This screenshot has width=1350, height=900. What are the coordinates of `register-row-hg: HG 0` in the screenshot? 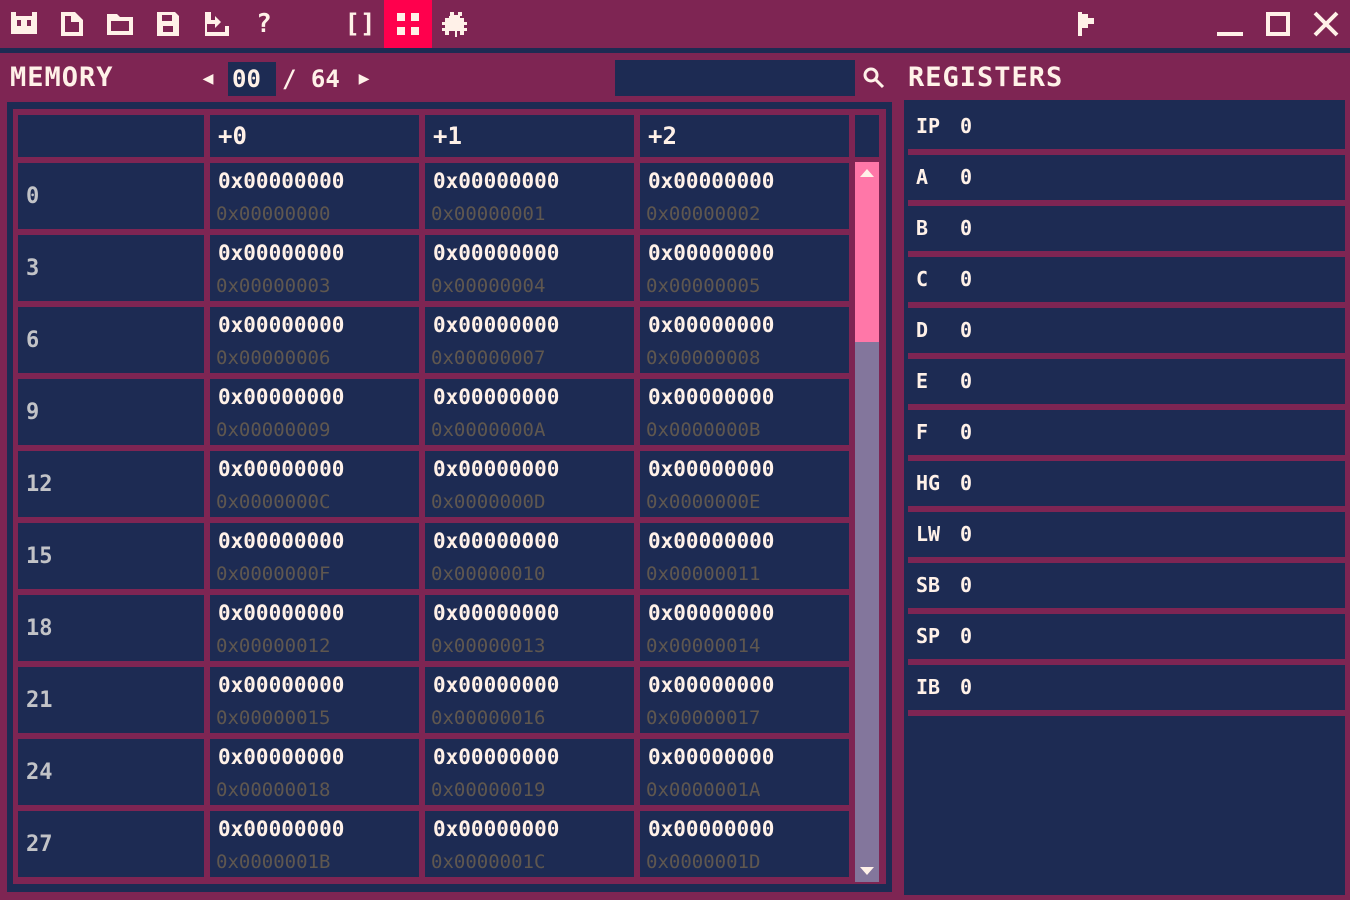 It's located at (1126, 486).